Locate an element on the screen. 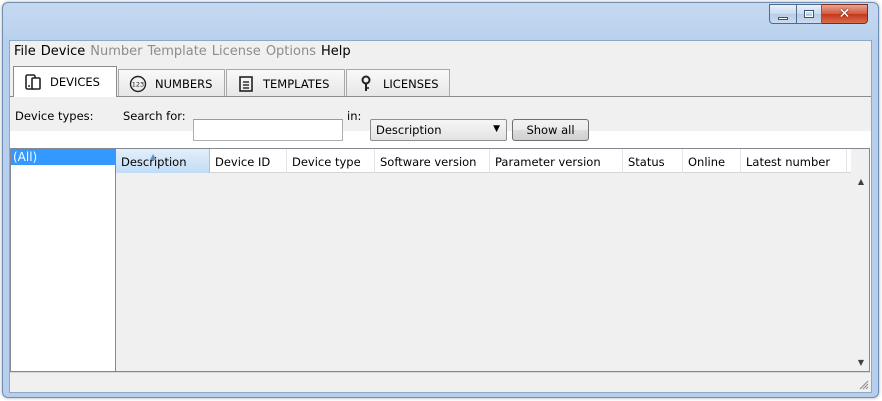 The image size is (882, 401). scroll-up-icon: ▲ is located at coordinates (861, 181).